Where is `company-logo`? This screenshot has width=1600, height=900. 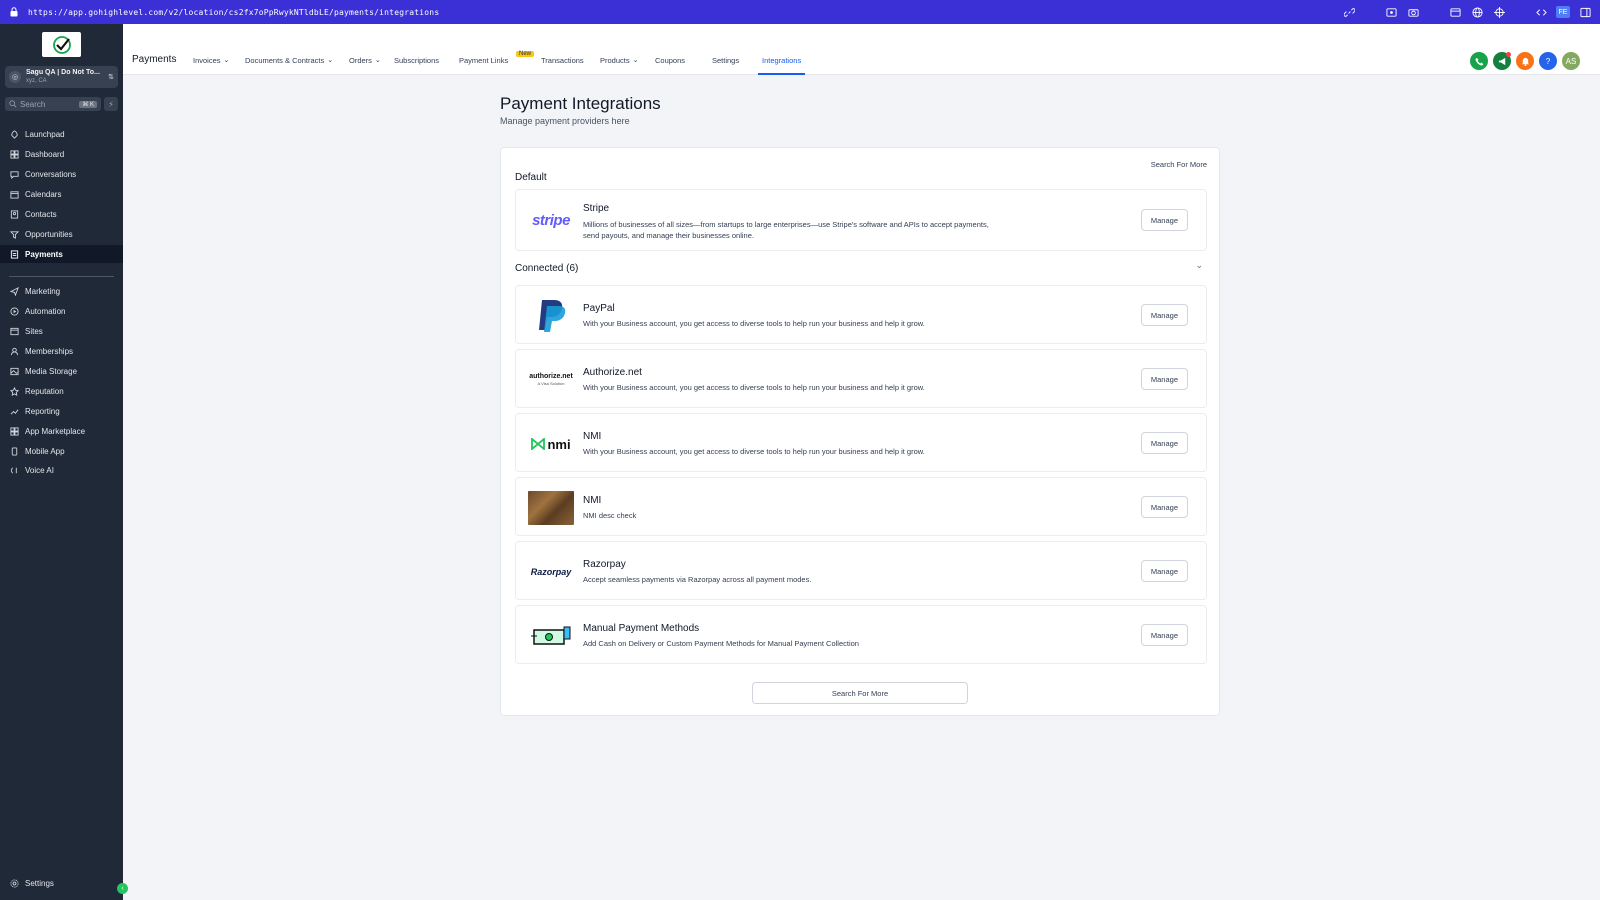
company-logo is located at coordinates (61, 44).